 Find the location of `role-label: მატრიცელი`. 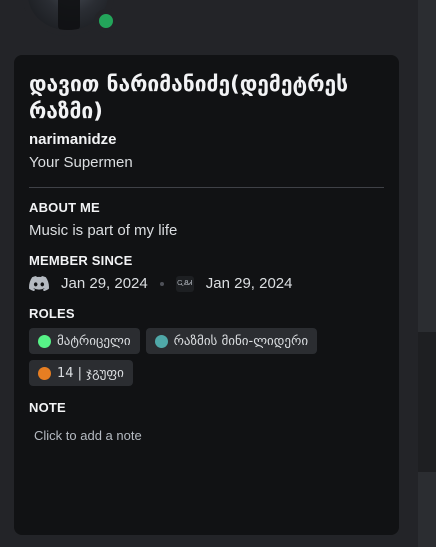

role-label: მატრიცელი is located at coordinates (94, 341).